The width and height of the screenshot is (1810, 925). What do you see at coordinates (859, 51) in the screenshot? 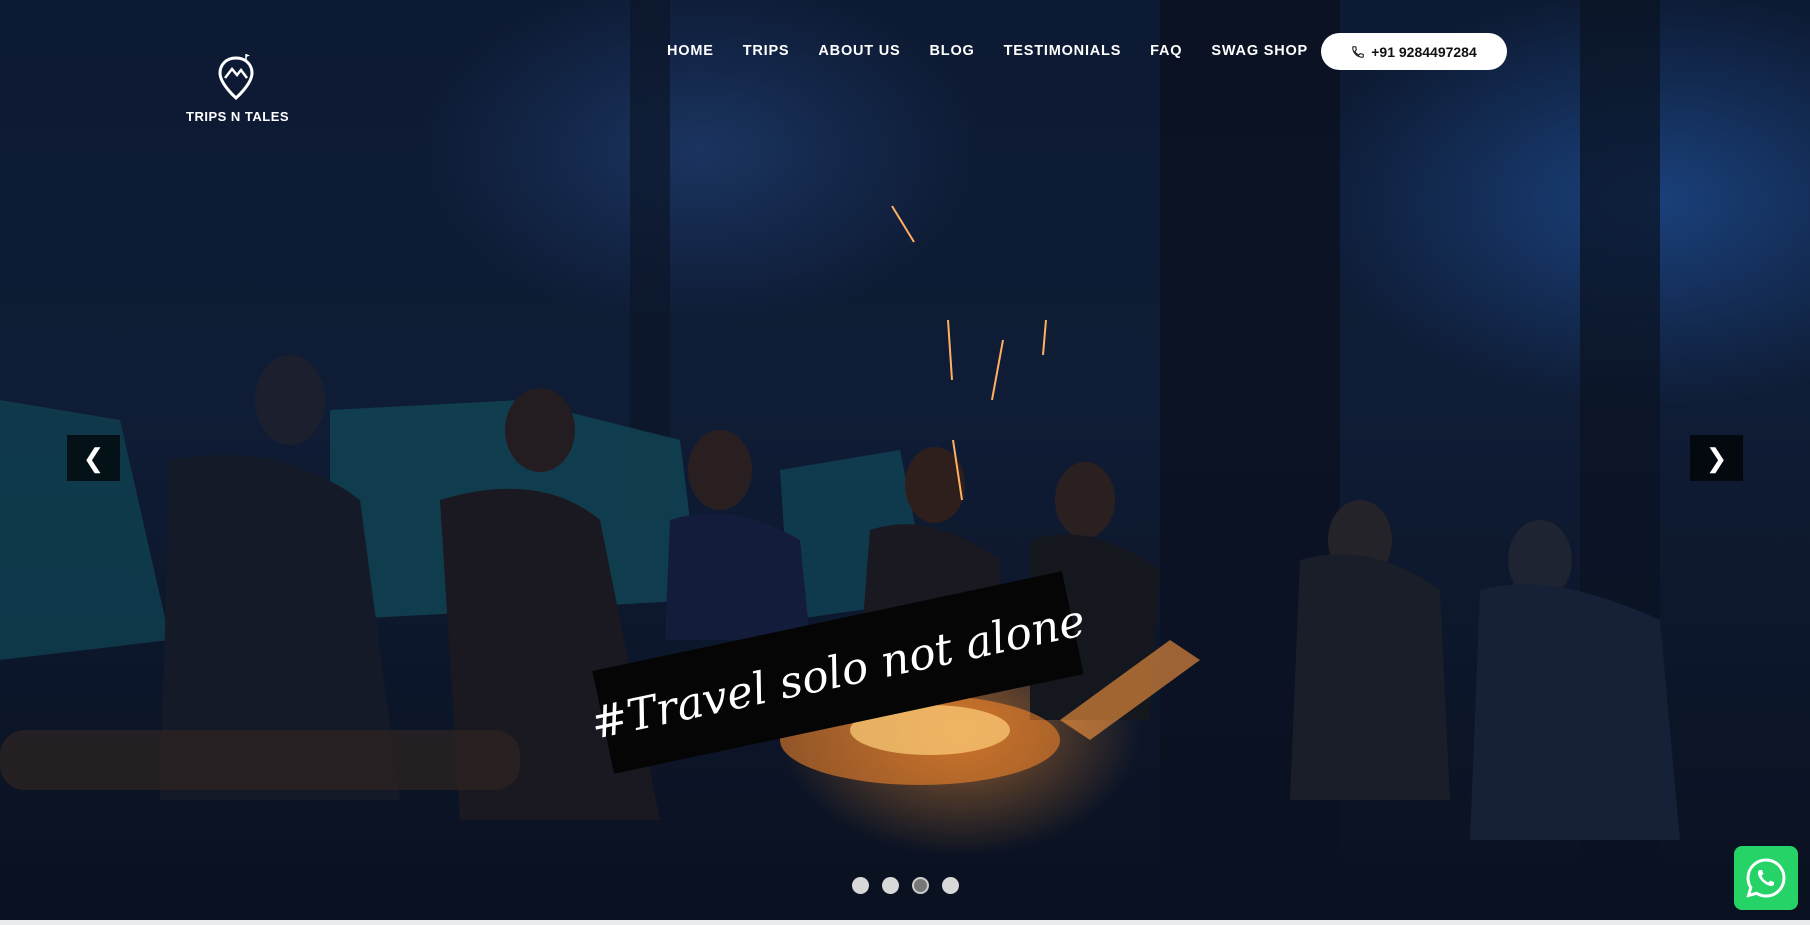
I see `nav-about-us: ABOUT US` at bounding box center [859, 51].